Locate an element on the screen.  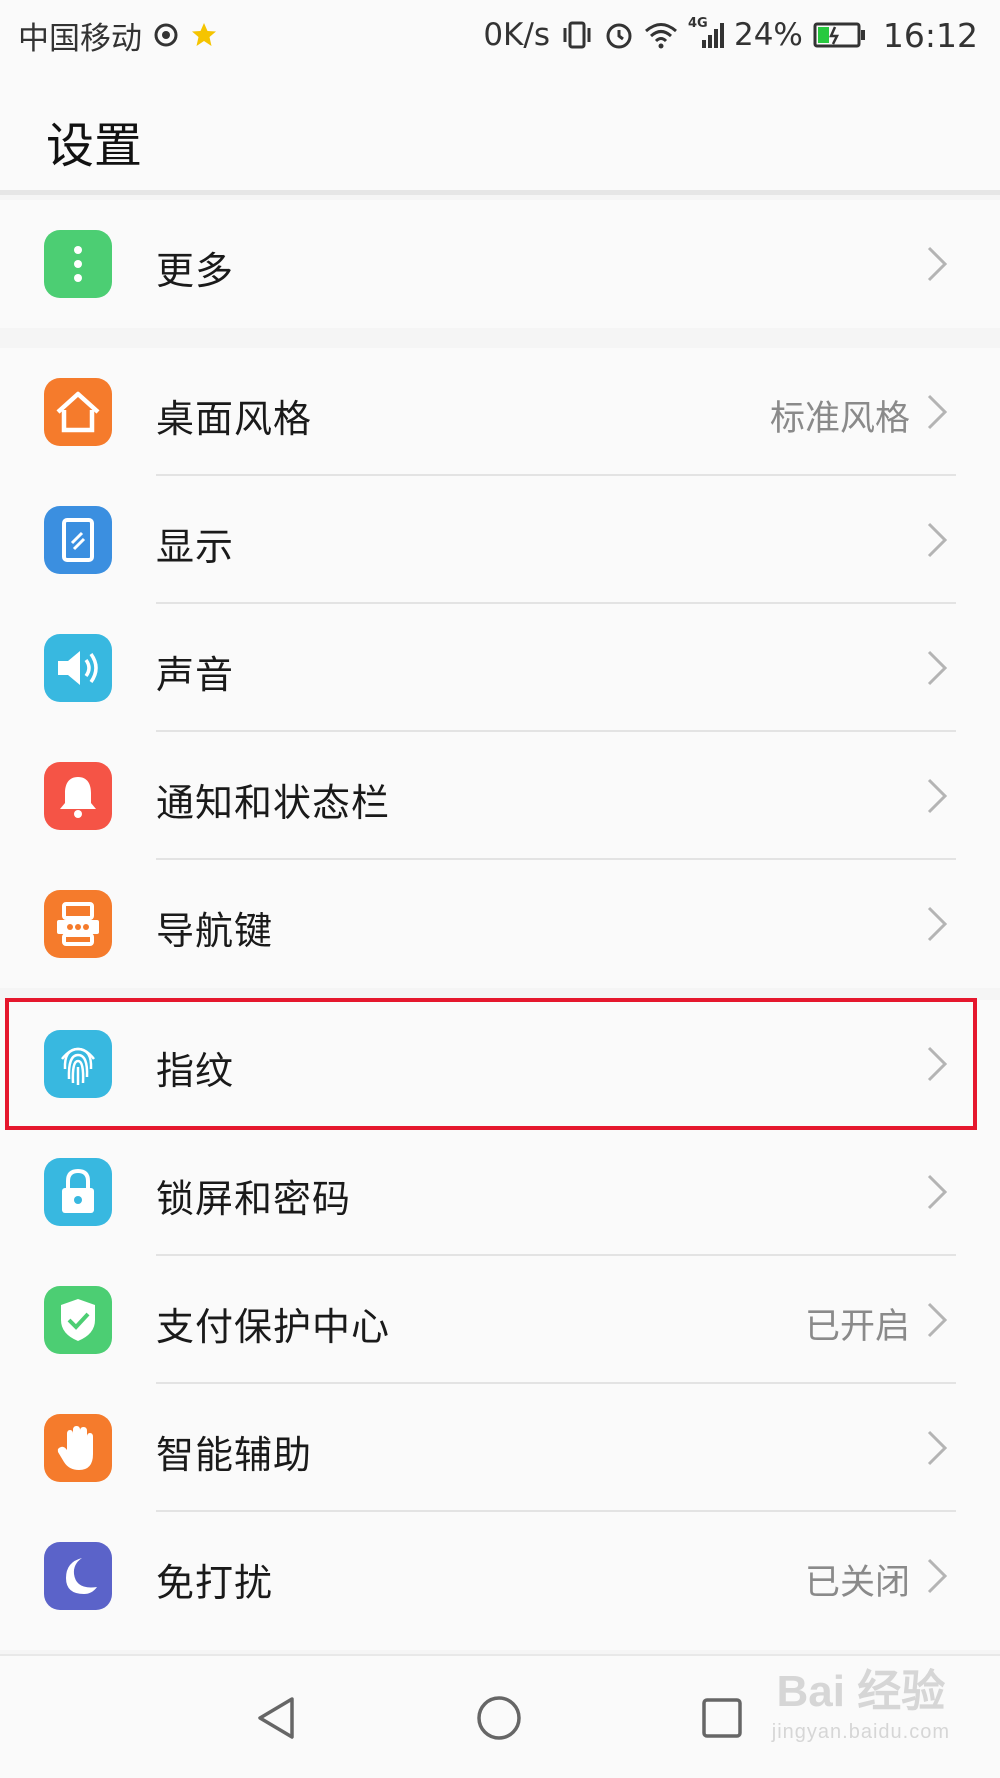
settings-item-lock-screen: 锁屏和密码 is located at coordinates (500, 1192).